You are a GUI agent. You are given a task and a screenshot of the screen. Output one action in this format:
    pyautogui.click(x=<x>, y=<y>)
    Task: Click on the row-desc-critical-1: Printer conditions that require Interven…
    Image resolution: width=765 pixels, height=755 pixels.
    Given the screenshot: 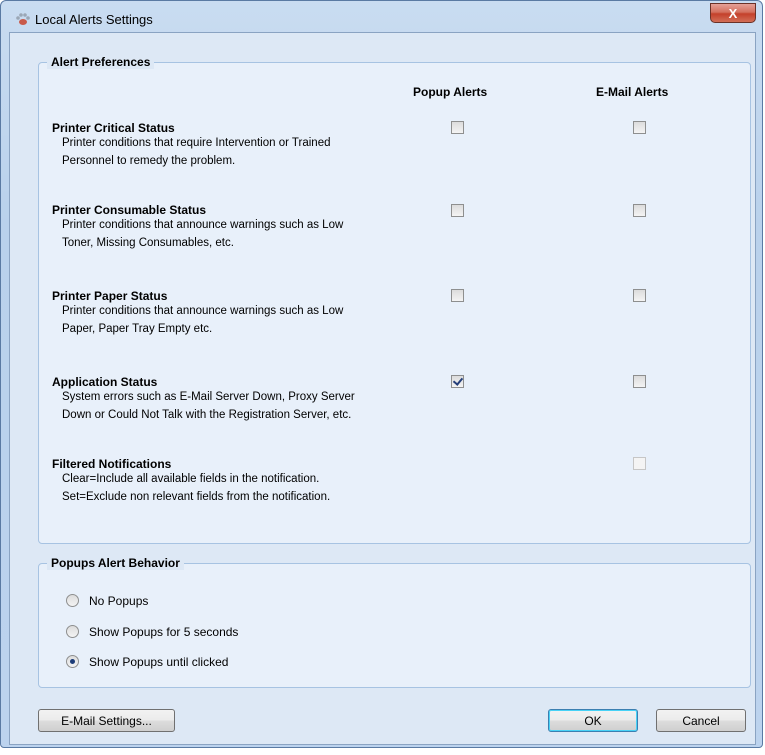 What is the action you would take?
    pyautogui.click(x=196, y=143)
    